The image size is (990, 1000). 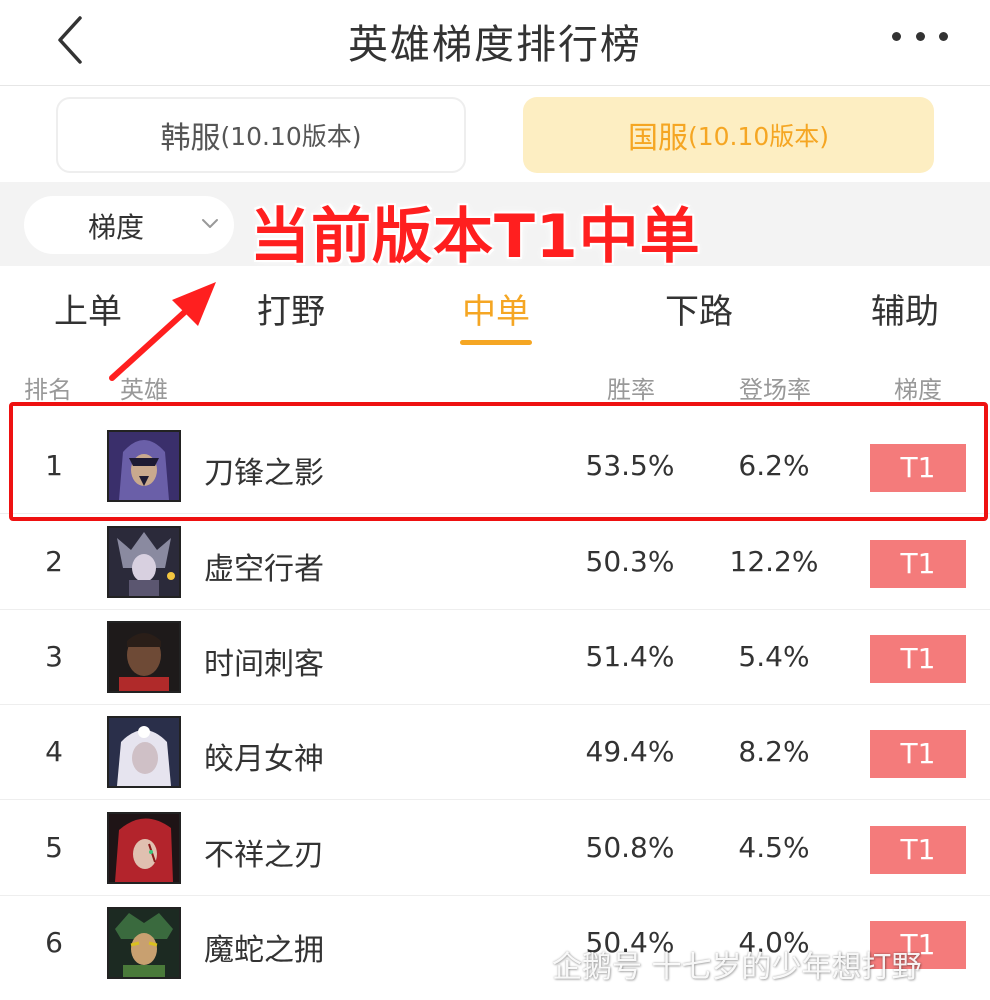 What do you see at coordinates (918, 387) in the screenshot?
I see `column-header-tier: 梯度` at bounding box center [918, 387].